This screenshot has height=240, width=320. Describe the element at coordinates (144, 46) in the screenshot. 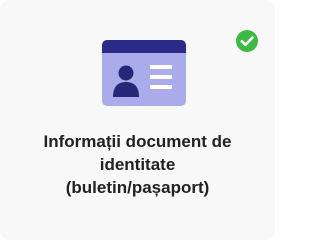

I see `id-card-header-bar` at that location.